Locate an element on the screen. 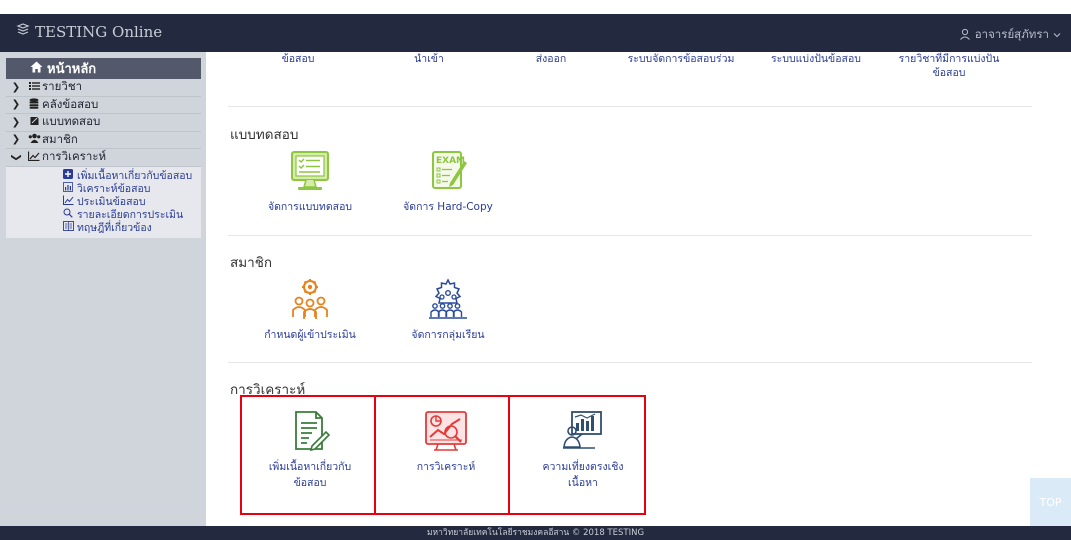 The image size is (1071, 540). tile-assign-evaluators: กำหนดผู้เข้าประเมิน is located at coordinates (310, 310).